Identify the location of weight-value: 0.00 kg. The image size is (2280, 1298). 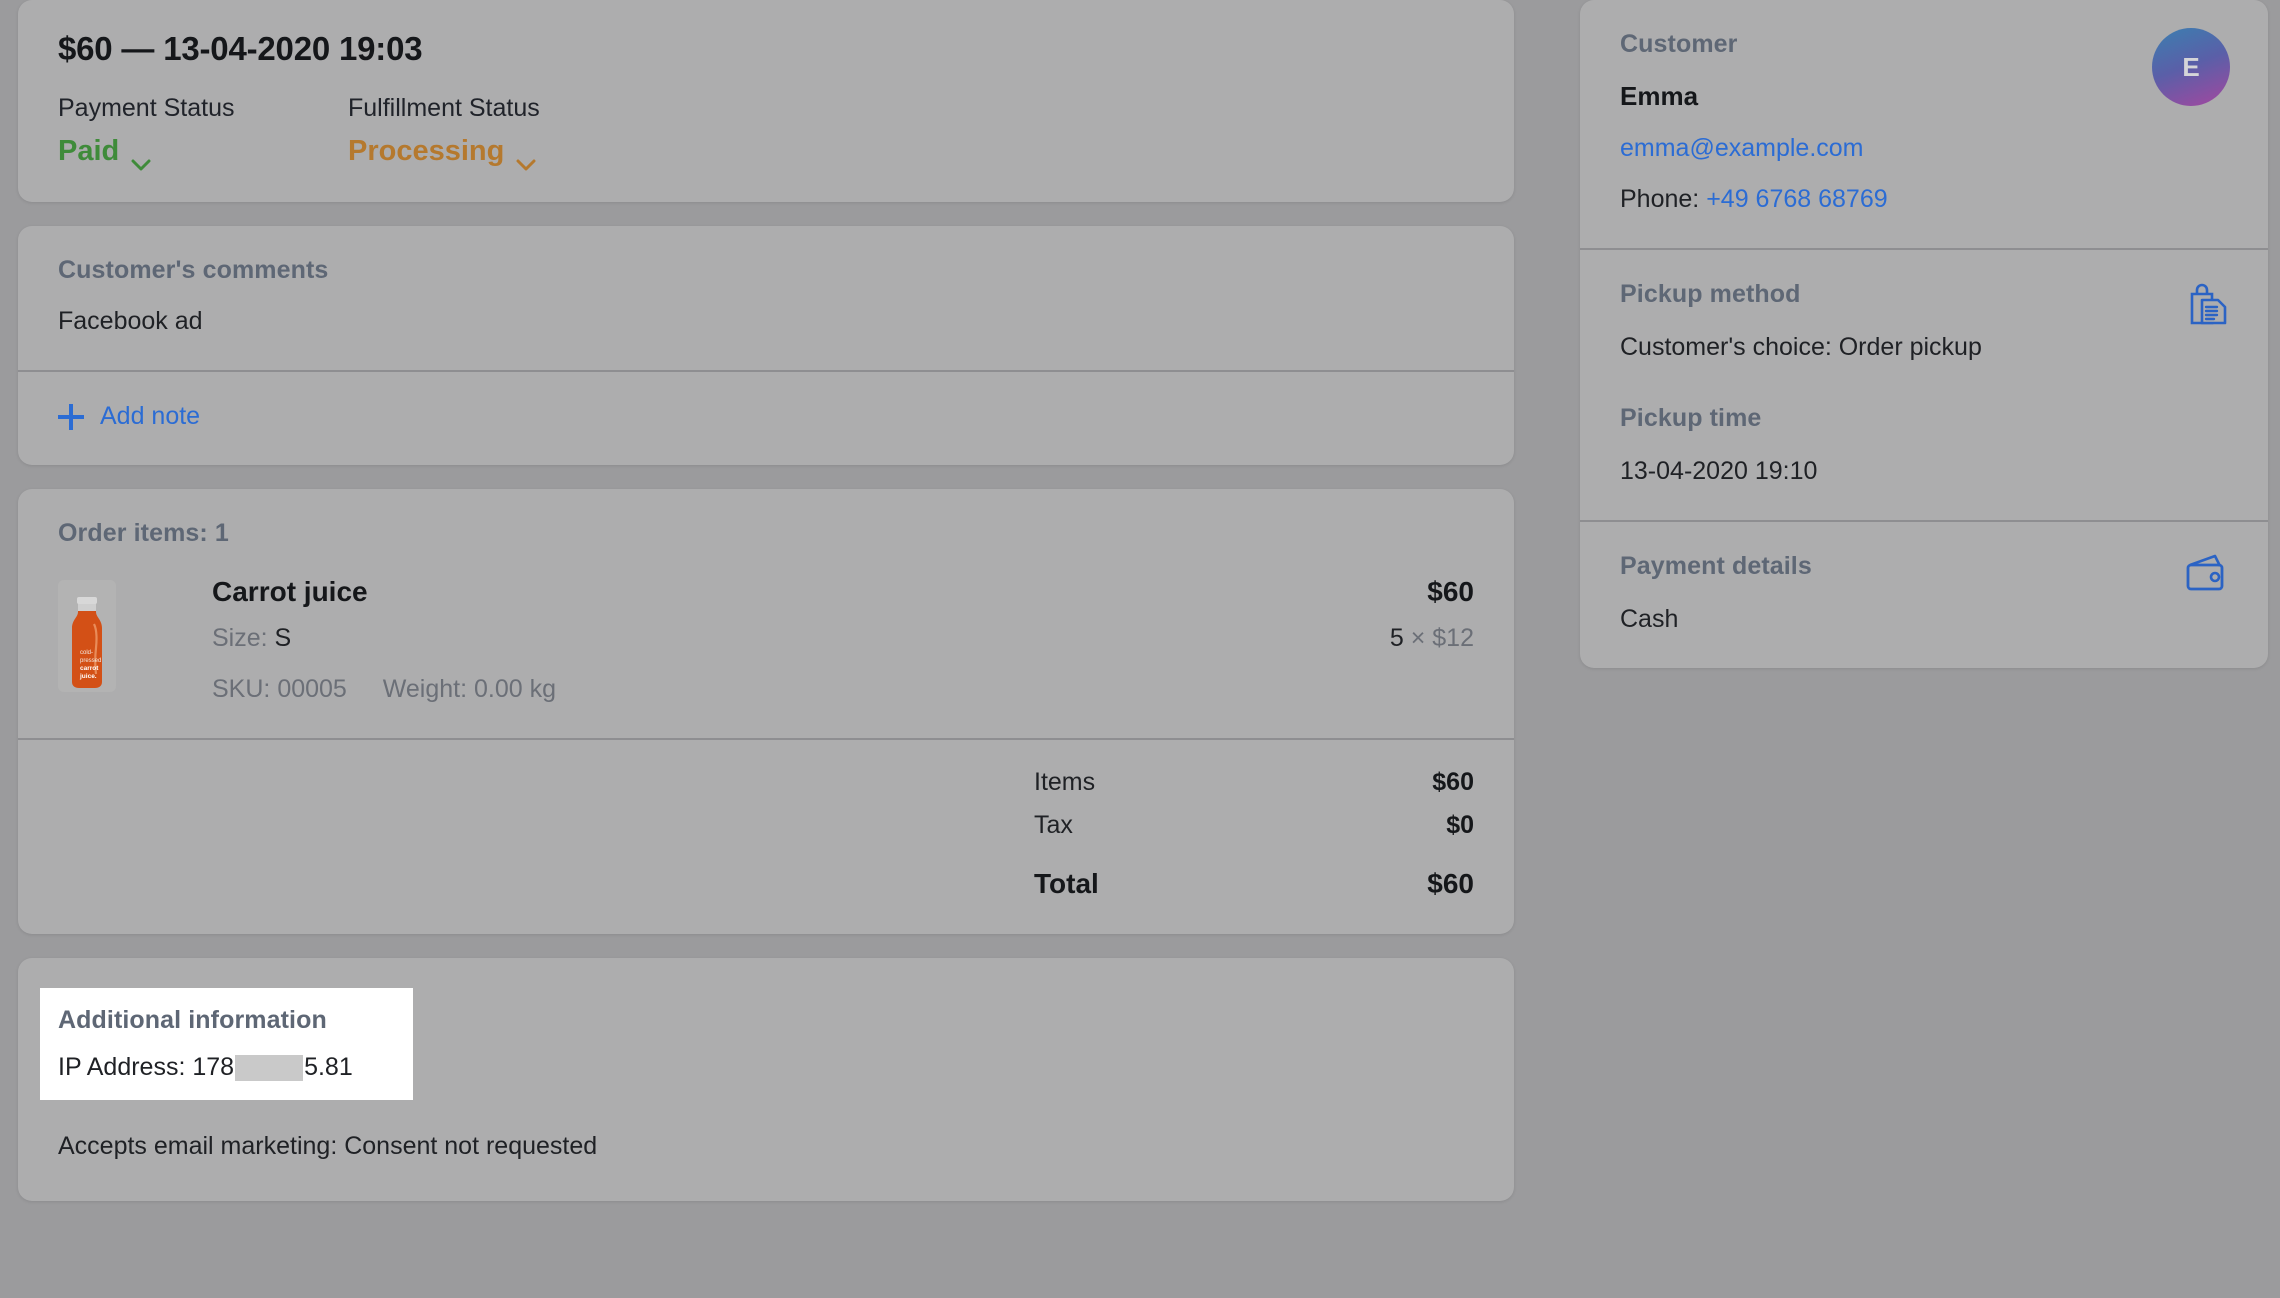
(515, 689).